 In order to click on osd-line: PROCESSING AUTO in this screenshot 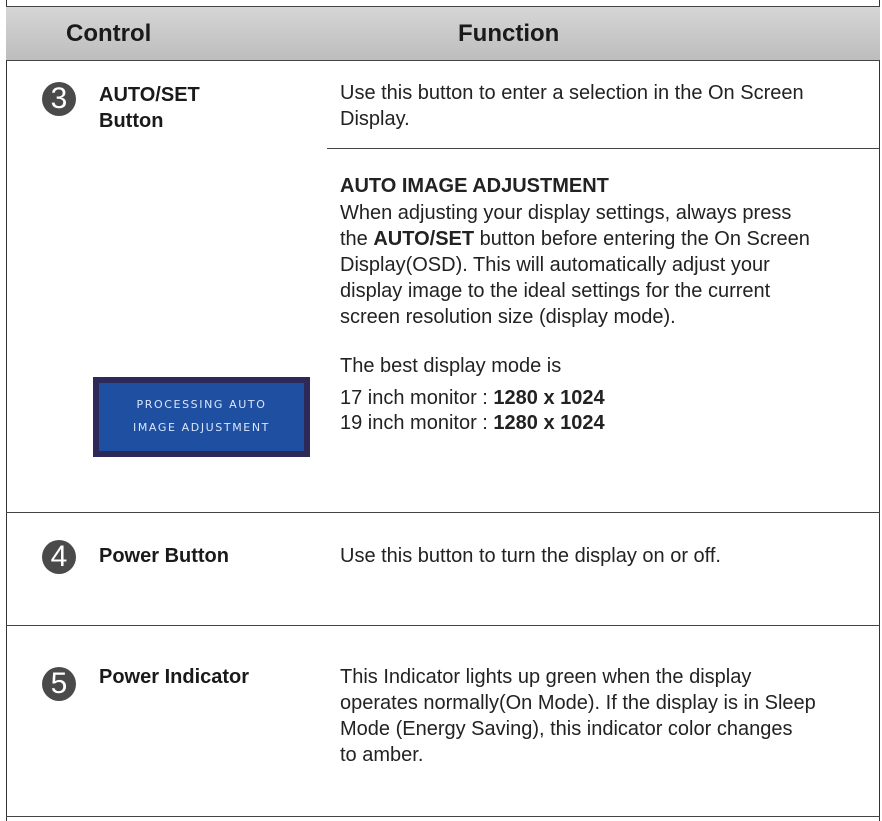, I will do `click(201, 404)`.